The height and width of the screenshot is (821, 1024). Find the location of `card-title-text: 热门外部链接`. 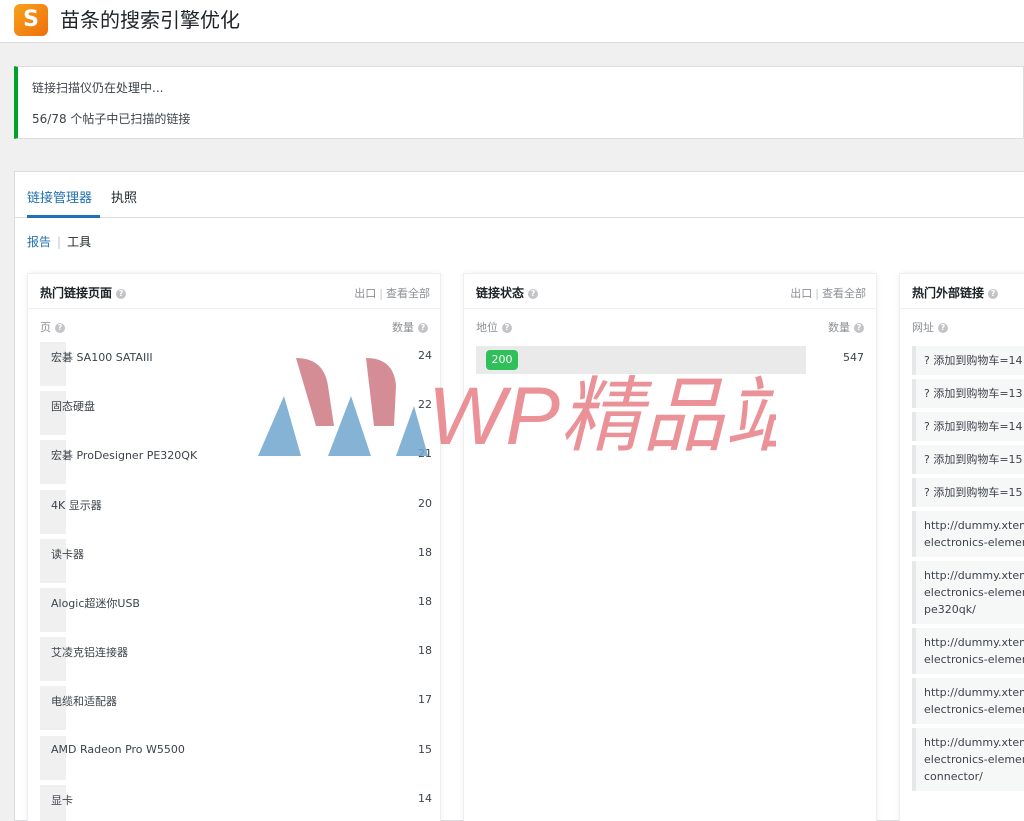

card-title-text: 热门外部链接 is located at coordinates (948, 293).